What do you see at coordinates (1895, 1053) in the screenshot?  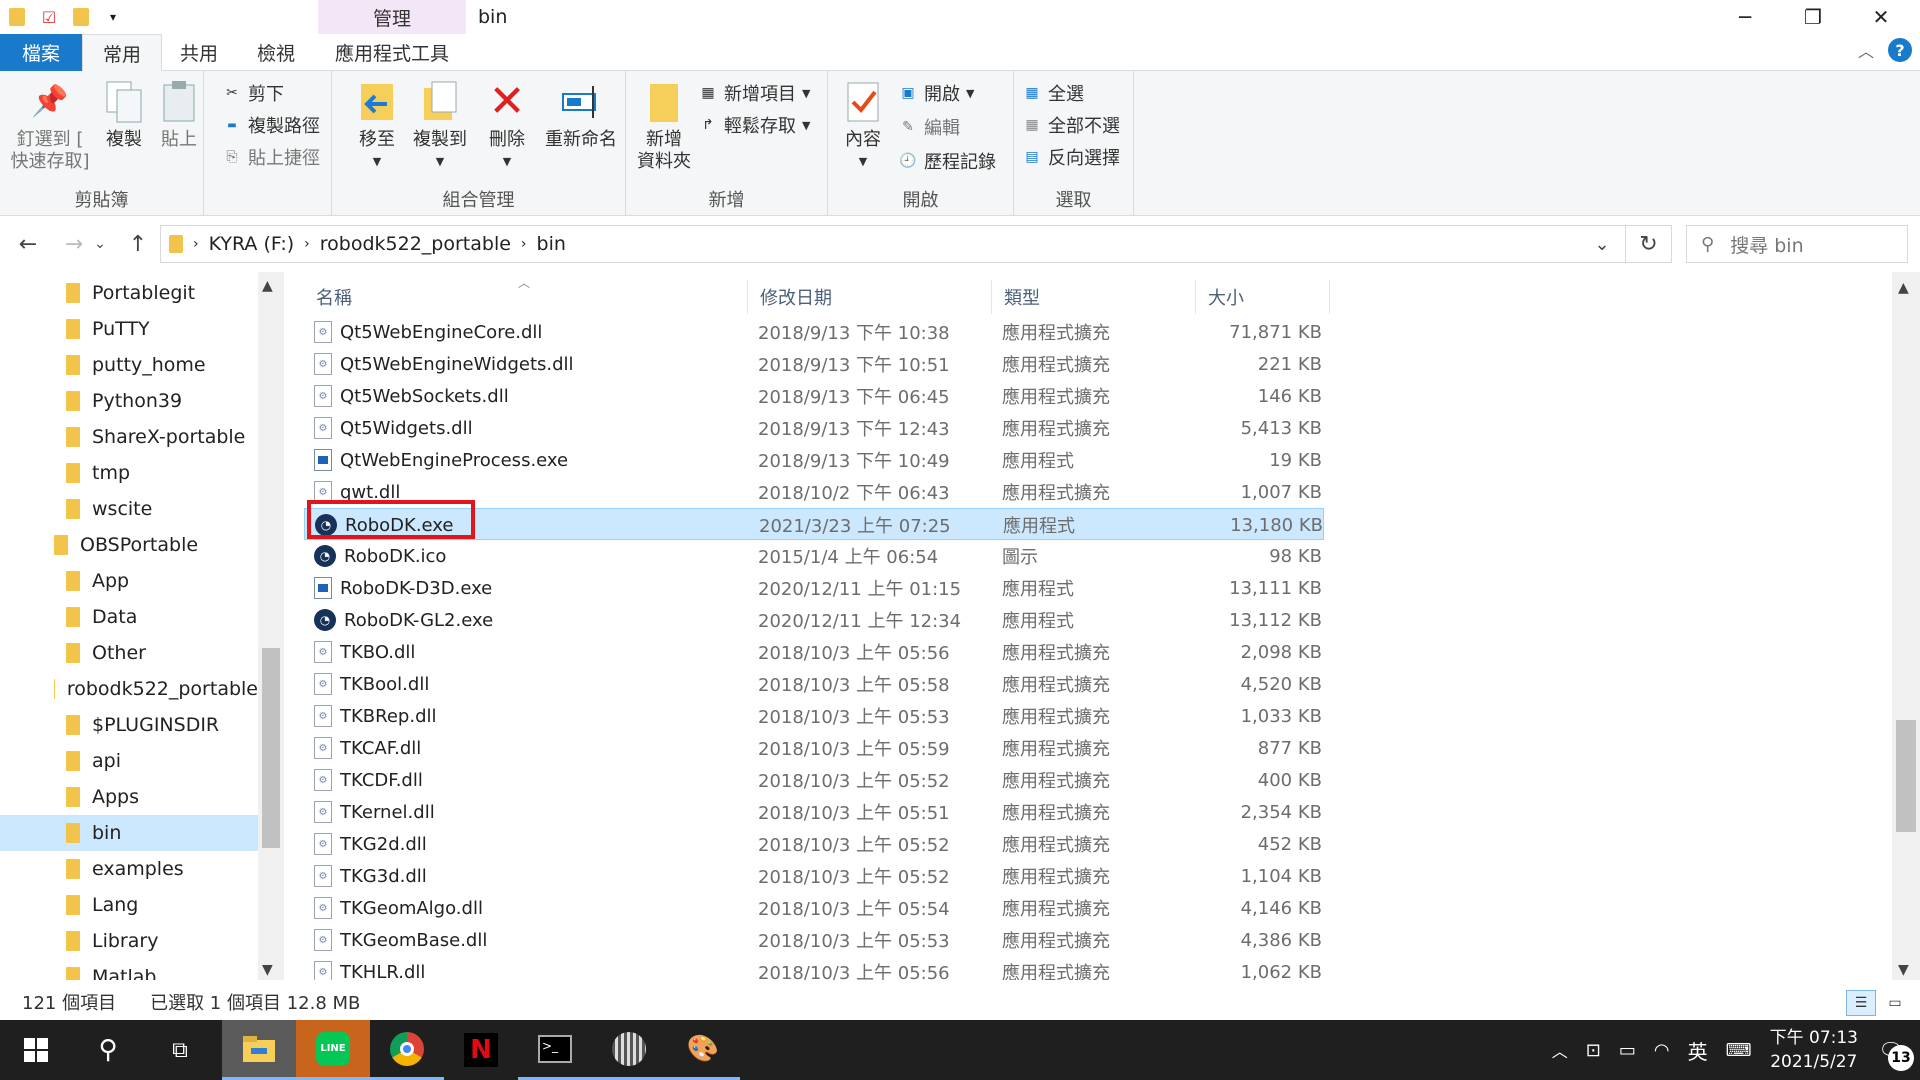 I see `notification-center-icon: 🗨13` at bounding box center [1895, 1053].